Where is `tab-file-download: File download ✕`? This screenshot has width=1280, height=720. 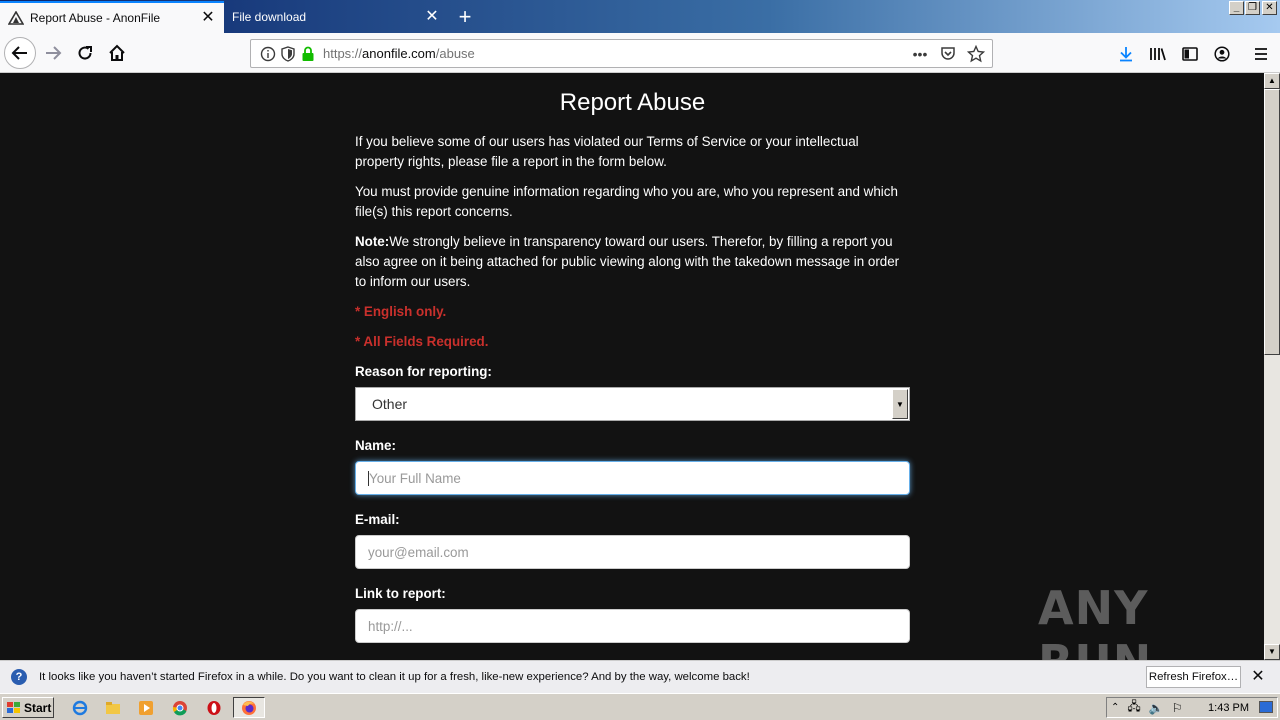
tab-file-download: File download ✕ is located at coordinates (336, 17).